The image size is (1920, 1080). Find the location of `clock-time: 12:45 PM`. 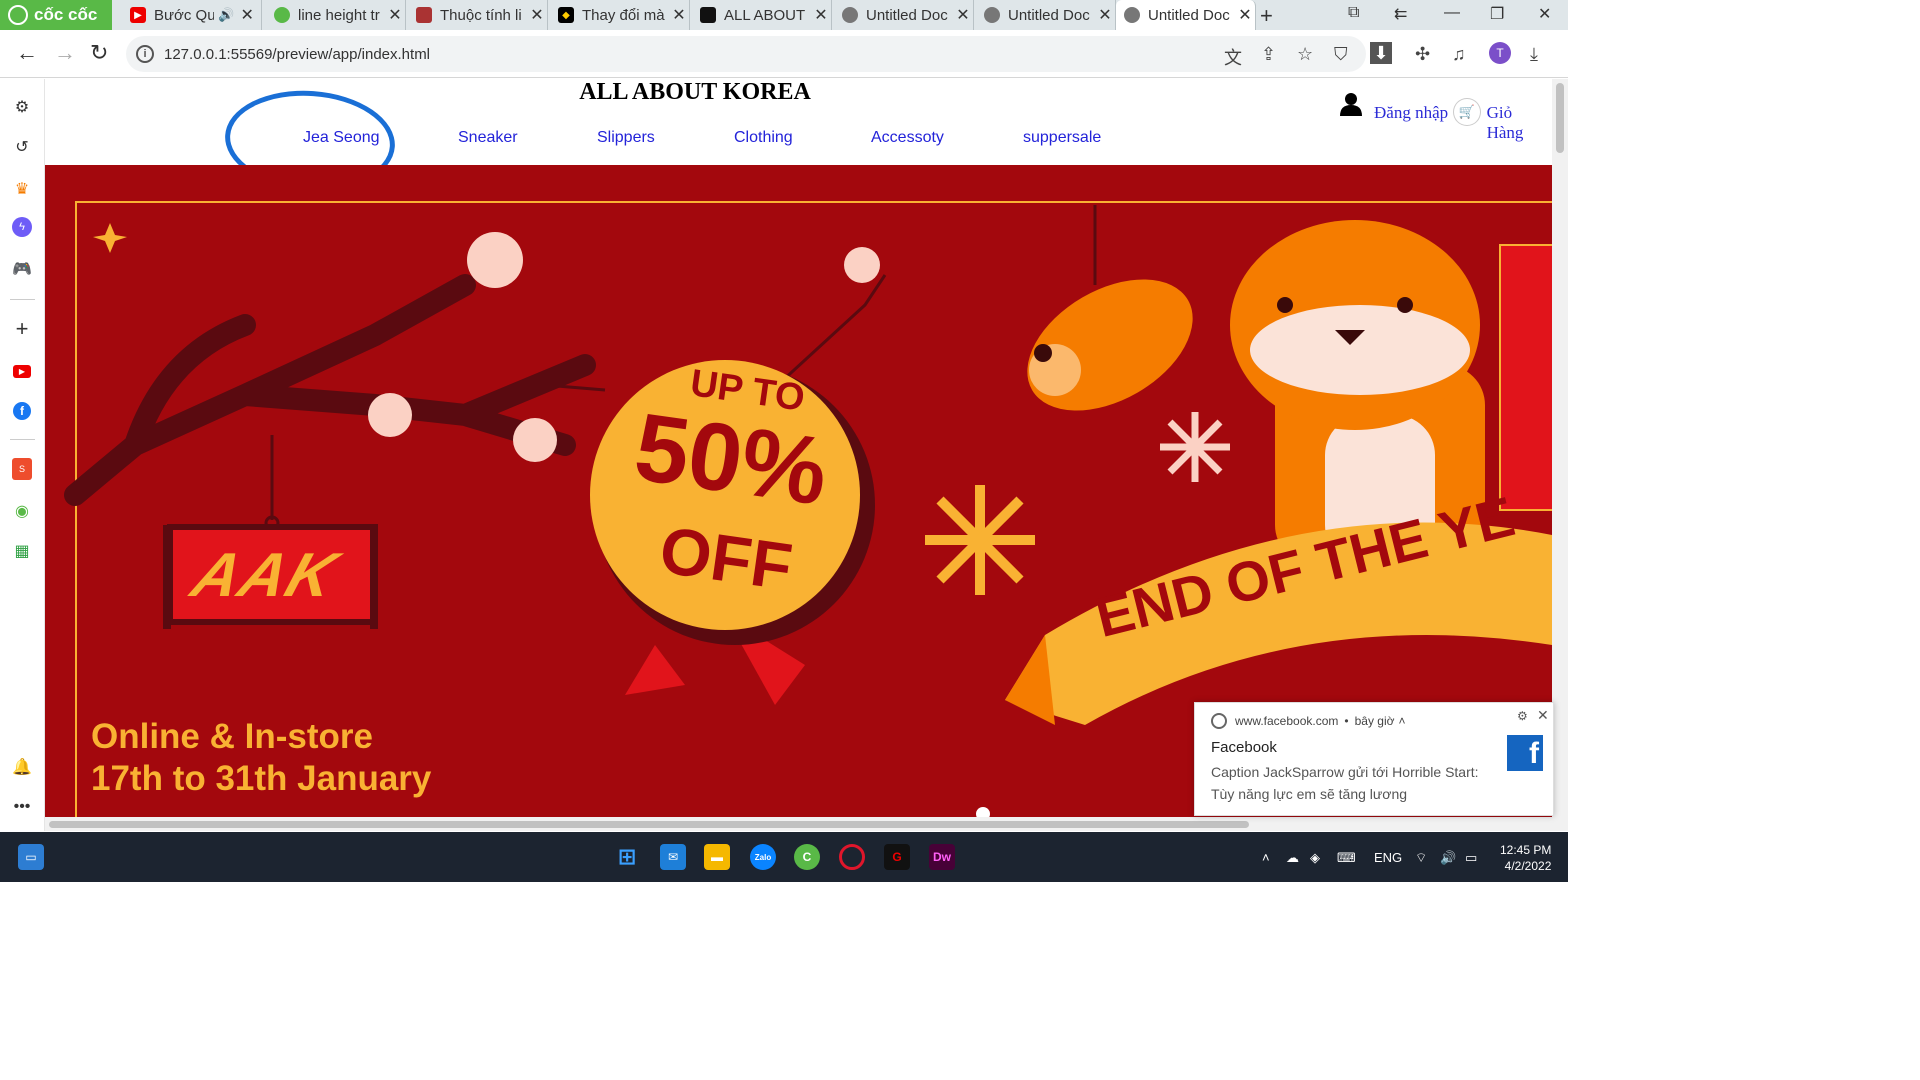

clock-time: 12:45 PM is located at coordinates (1526, 850).